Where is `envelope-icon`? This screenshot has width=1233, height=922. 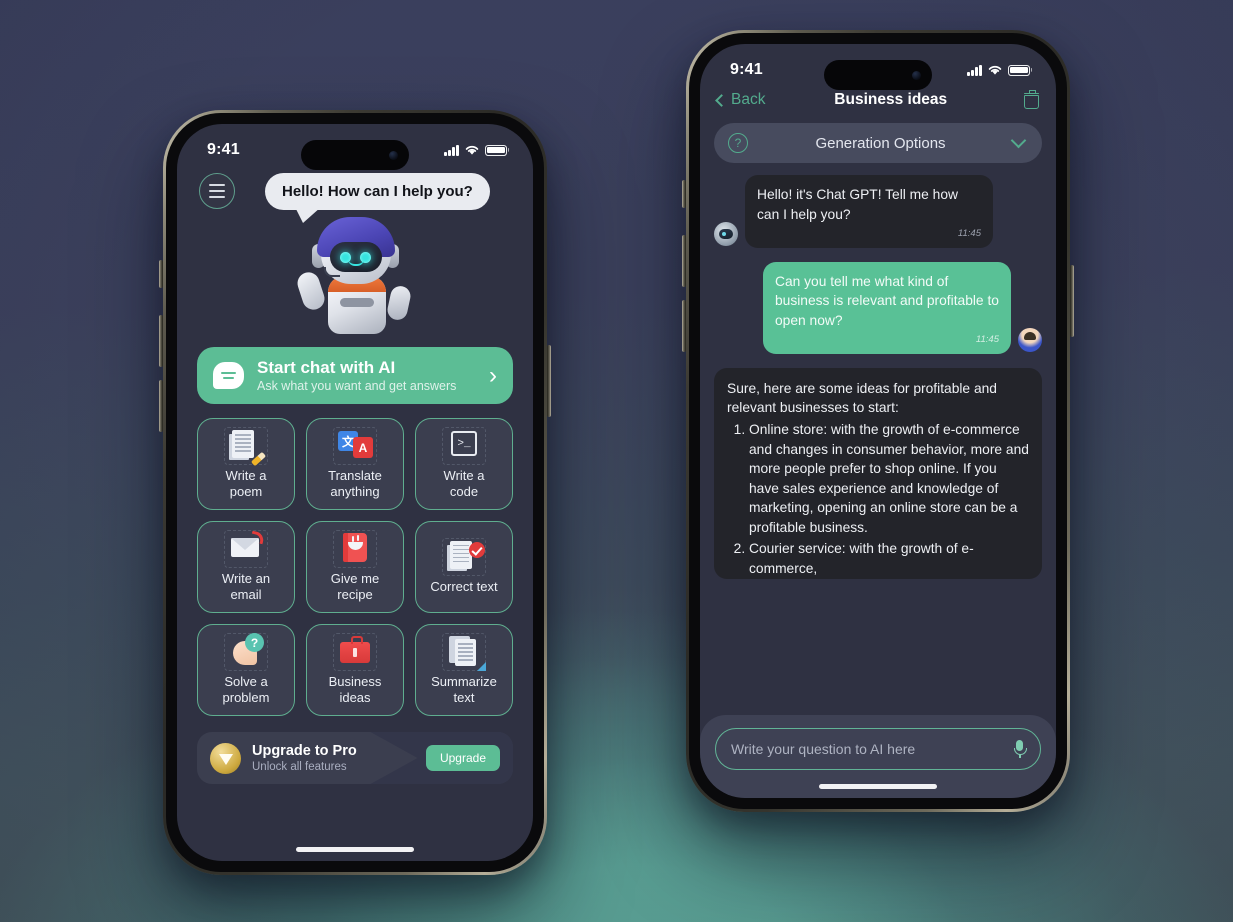
envelope-icon is located at coordinates (246, 549).